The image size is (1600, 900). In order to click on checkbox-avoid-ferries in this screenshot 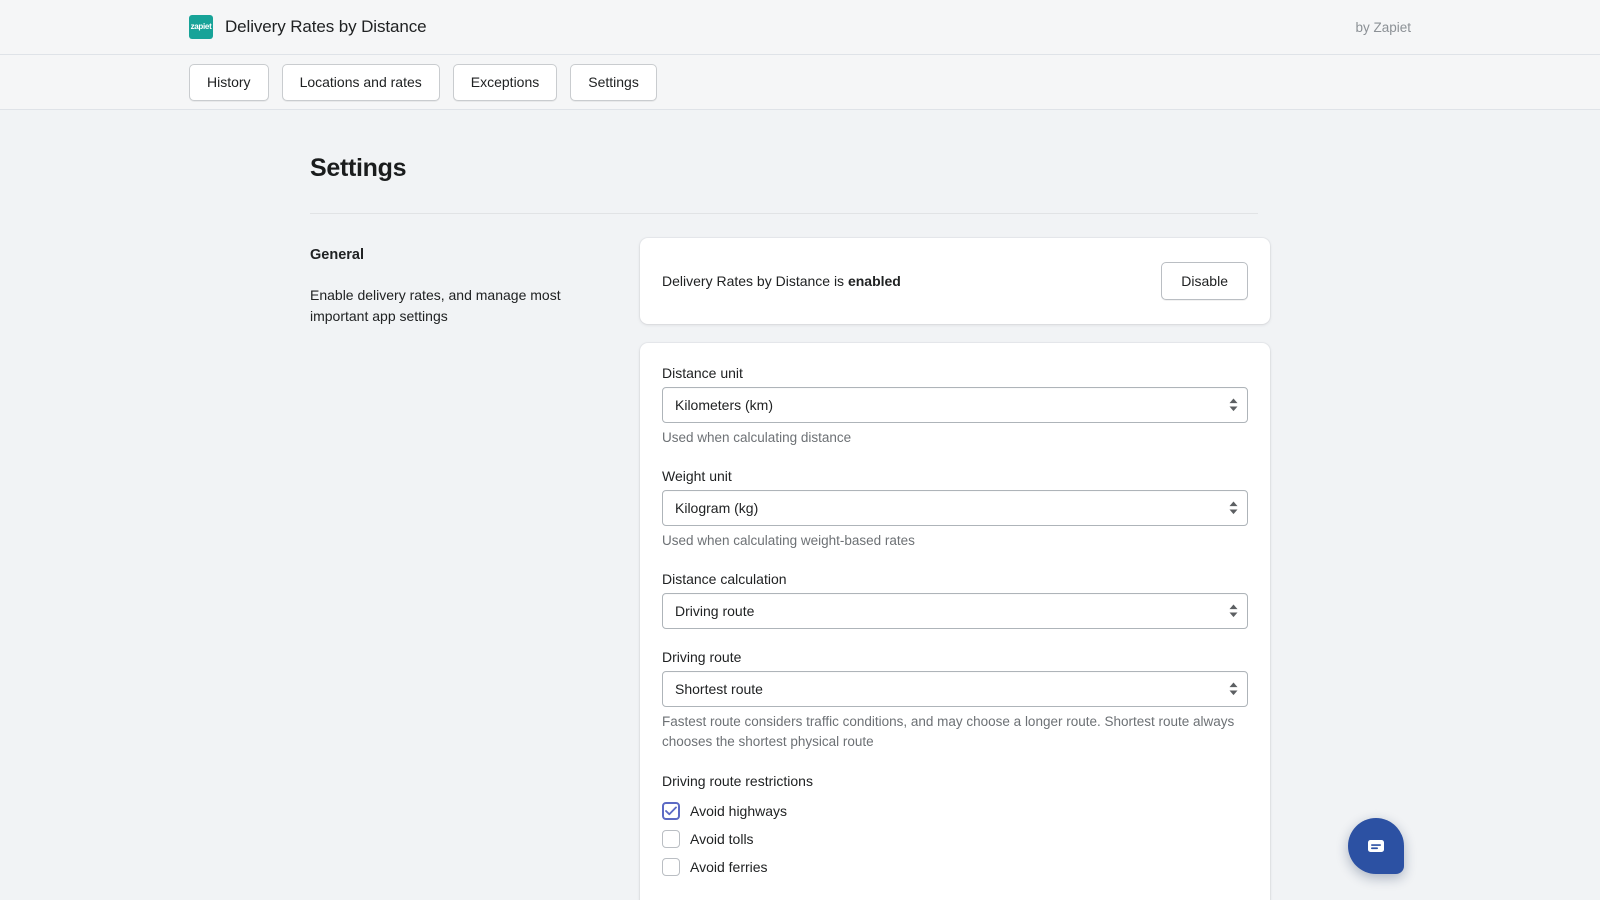, I will do `click(671, 867)`.